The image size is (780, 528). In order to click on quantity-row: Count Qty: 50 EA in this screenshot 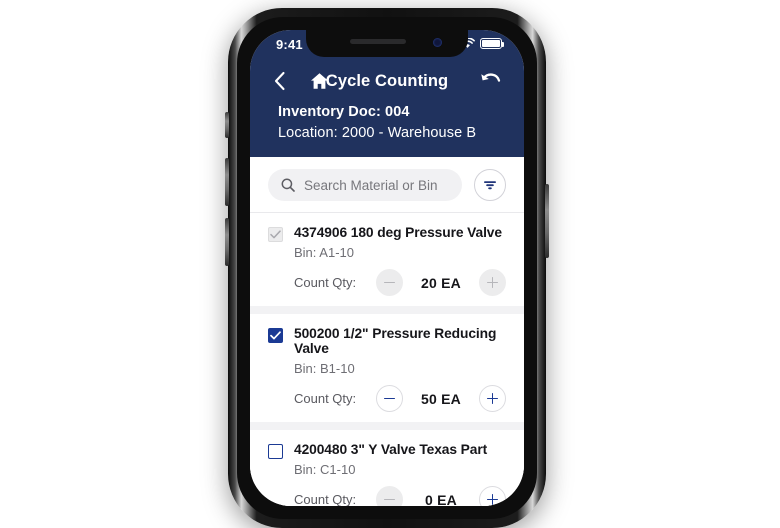, I will do `click(387, 399)`.